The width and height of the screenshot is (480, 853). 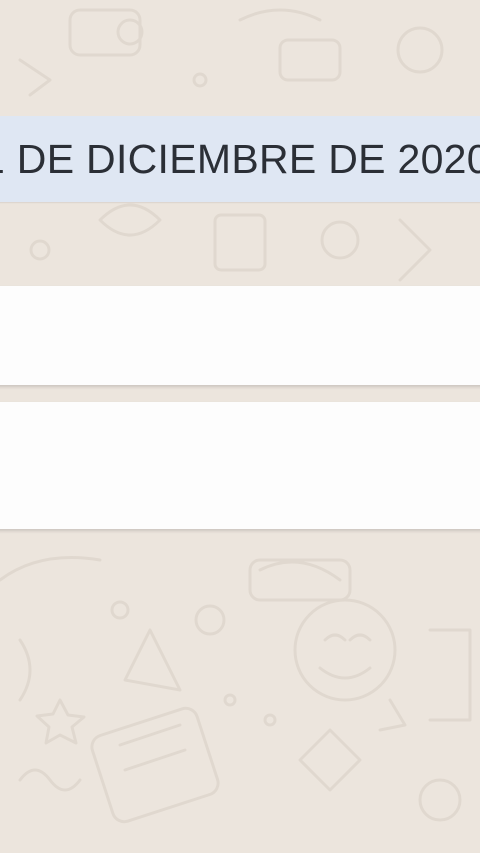 I want to click on date-separator: 1 DE DICIEMBRE DE 2020, so click(x=240, y=159).